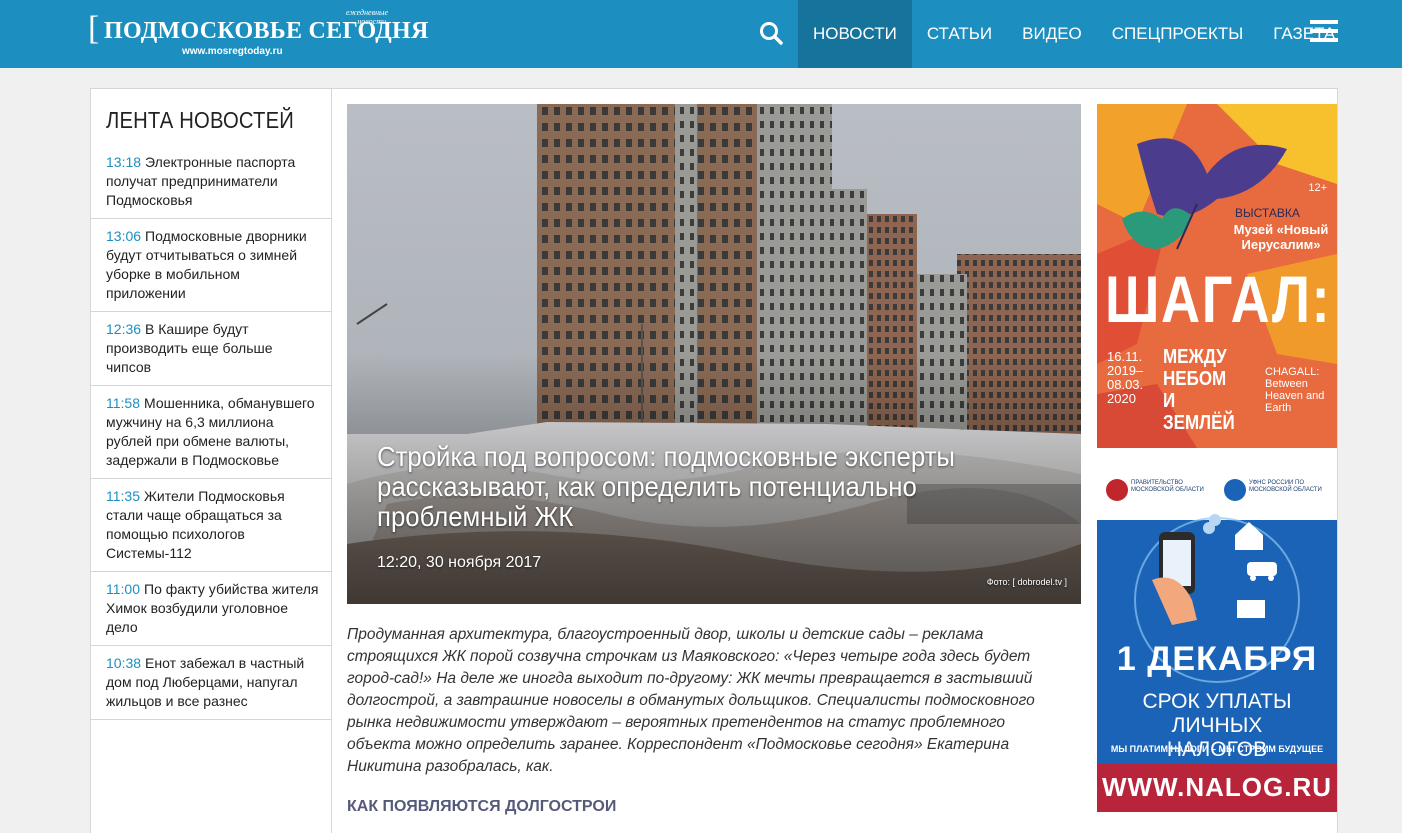 The height and width of the screenshot is (833, 1402). What do you see at coordinates (200, 120) in the screenshot?
I see `feed-title: ЛЕНТА НОВОСТЕЙ` at bounding box center [200, 120].